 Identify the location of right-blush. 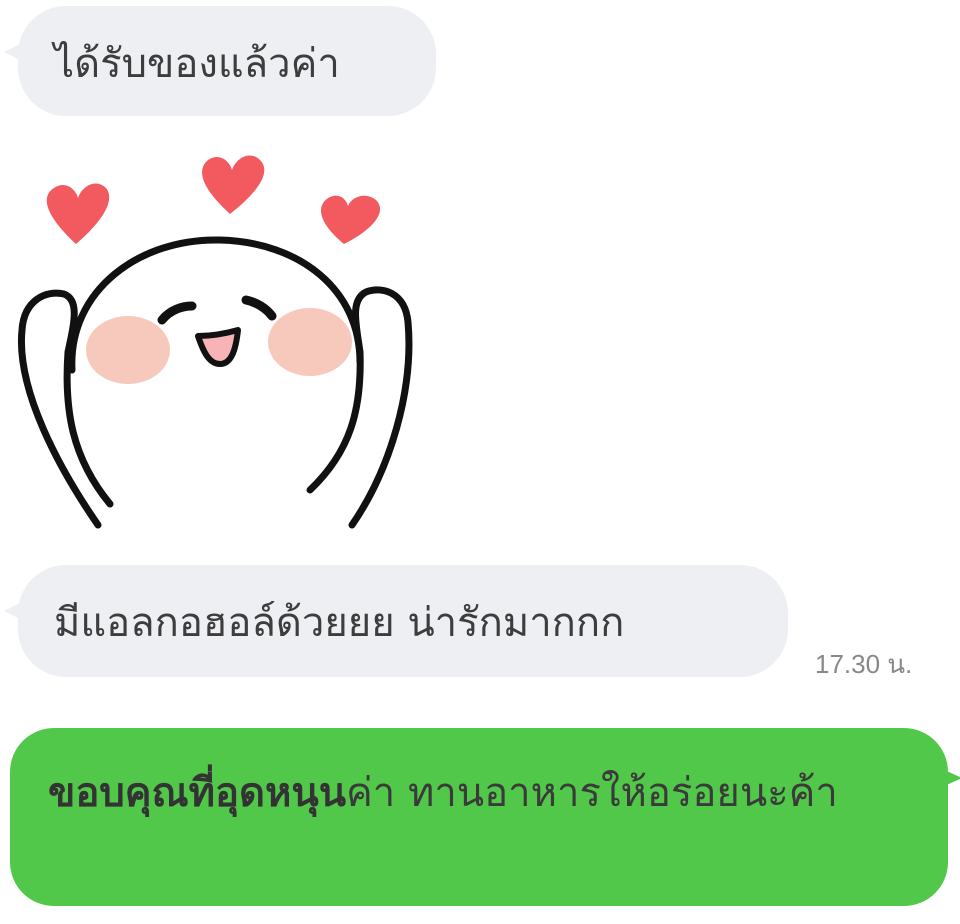
(310, 342).